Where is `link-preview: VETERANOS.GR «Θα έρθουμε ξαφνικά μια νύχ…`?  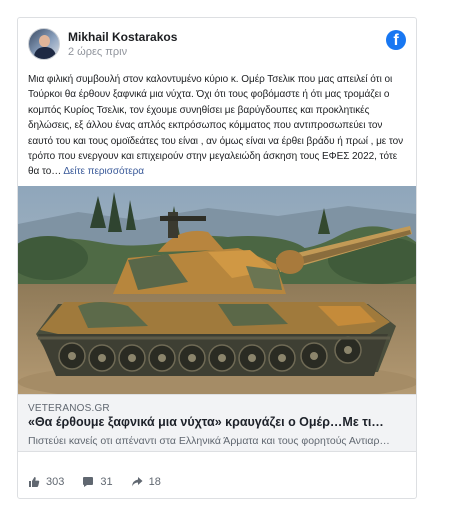 link-preview: VETERANOS.GR «Θα έρθουμε ξαφνικά μια νύχ… is located at coordinates (217, 423).